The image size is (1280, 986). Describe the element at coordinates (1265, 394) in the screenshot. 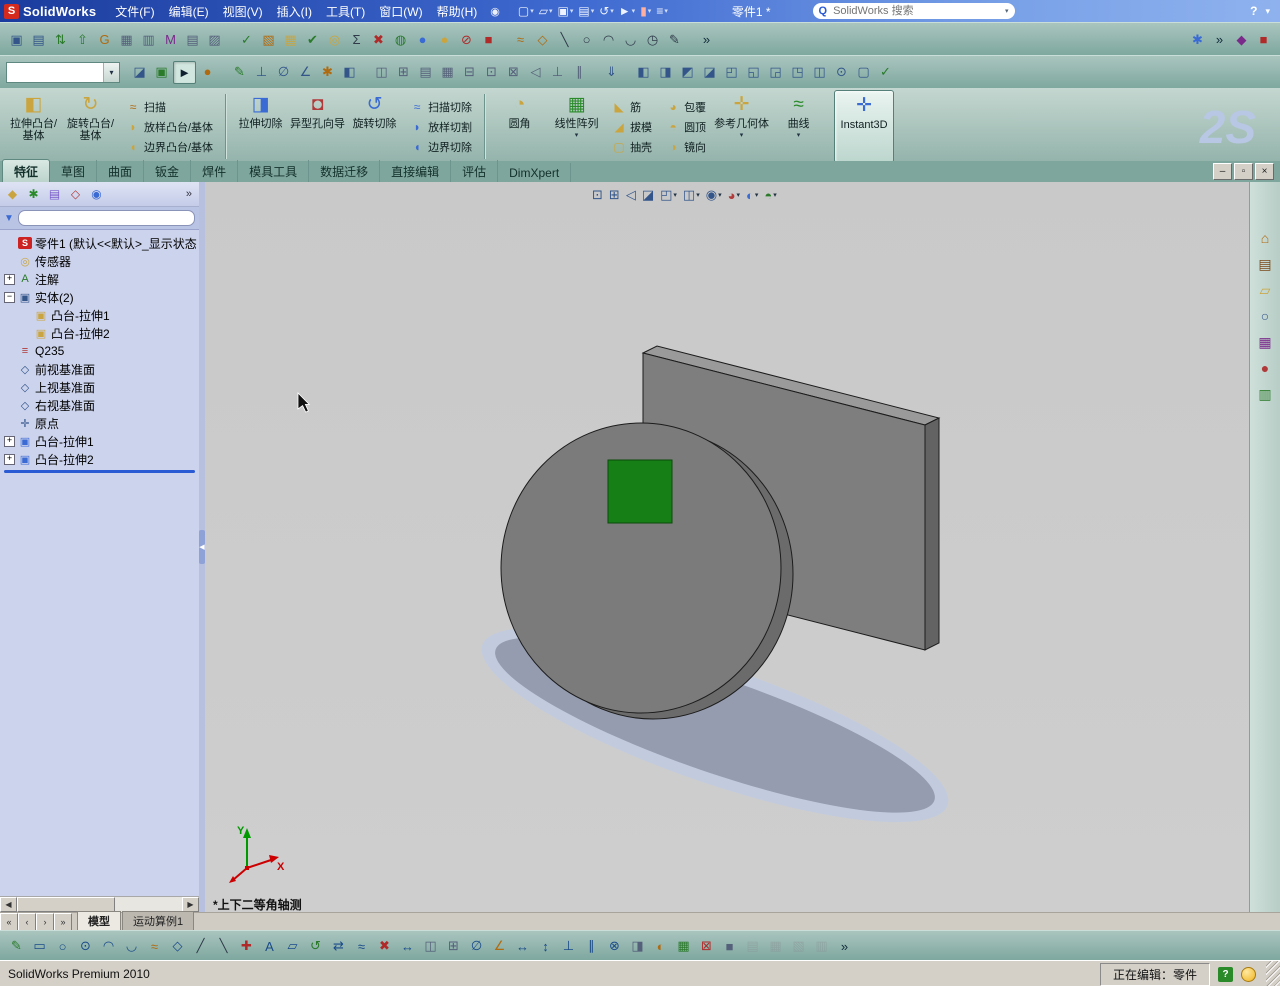

I see `custom-properties-icon: ▥` at that location.